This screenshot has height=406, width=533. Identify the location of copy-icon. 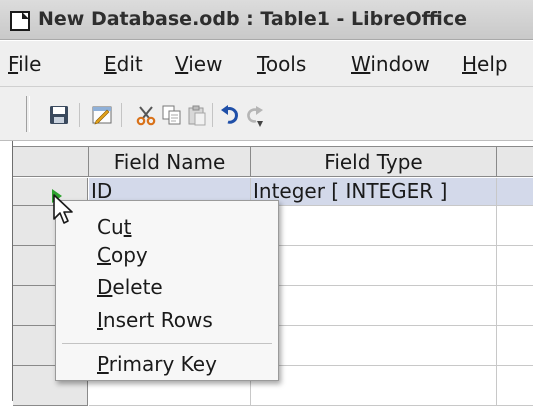
(172, 115).